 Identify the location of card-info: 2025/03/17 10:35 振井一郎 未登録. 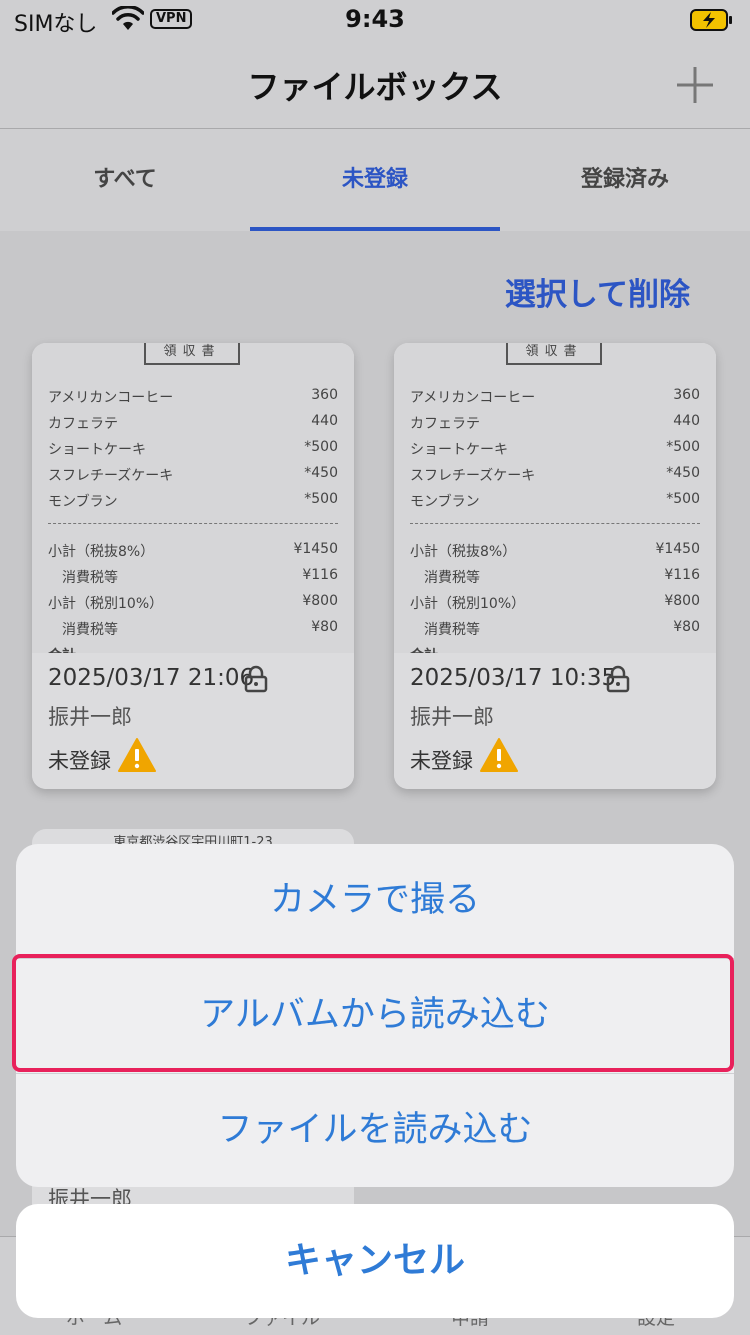
(555, 721).